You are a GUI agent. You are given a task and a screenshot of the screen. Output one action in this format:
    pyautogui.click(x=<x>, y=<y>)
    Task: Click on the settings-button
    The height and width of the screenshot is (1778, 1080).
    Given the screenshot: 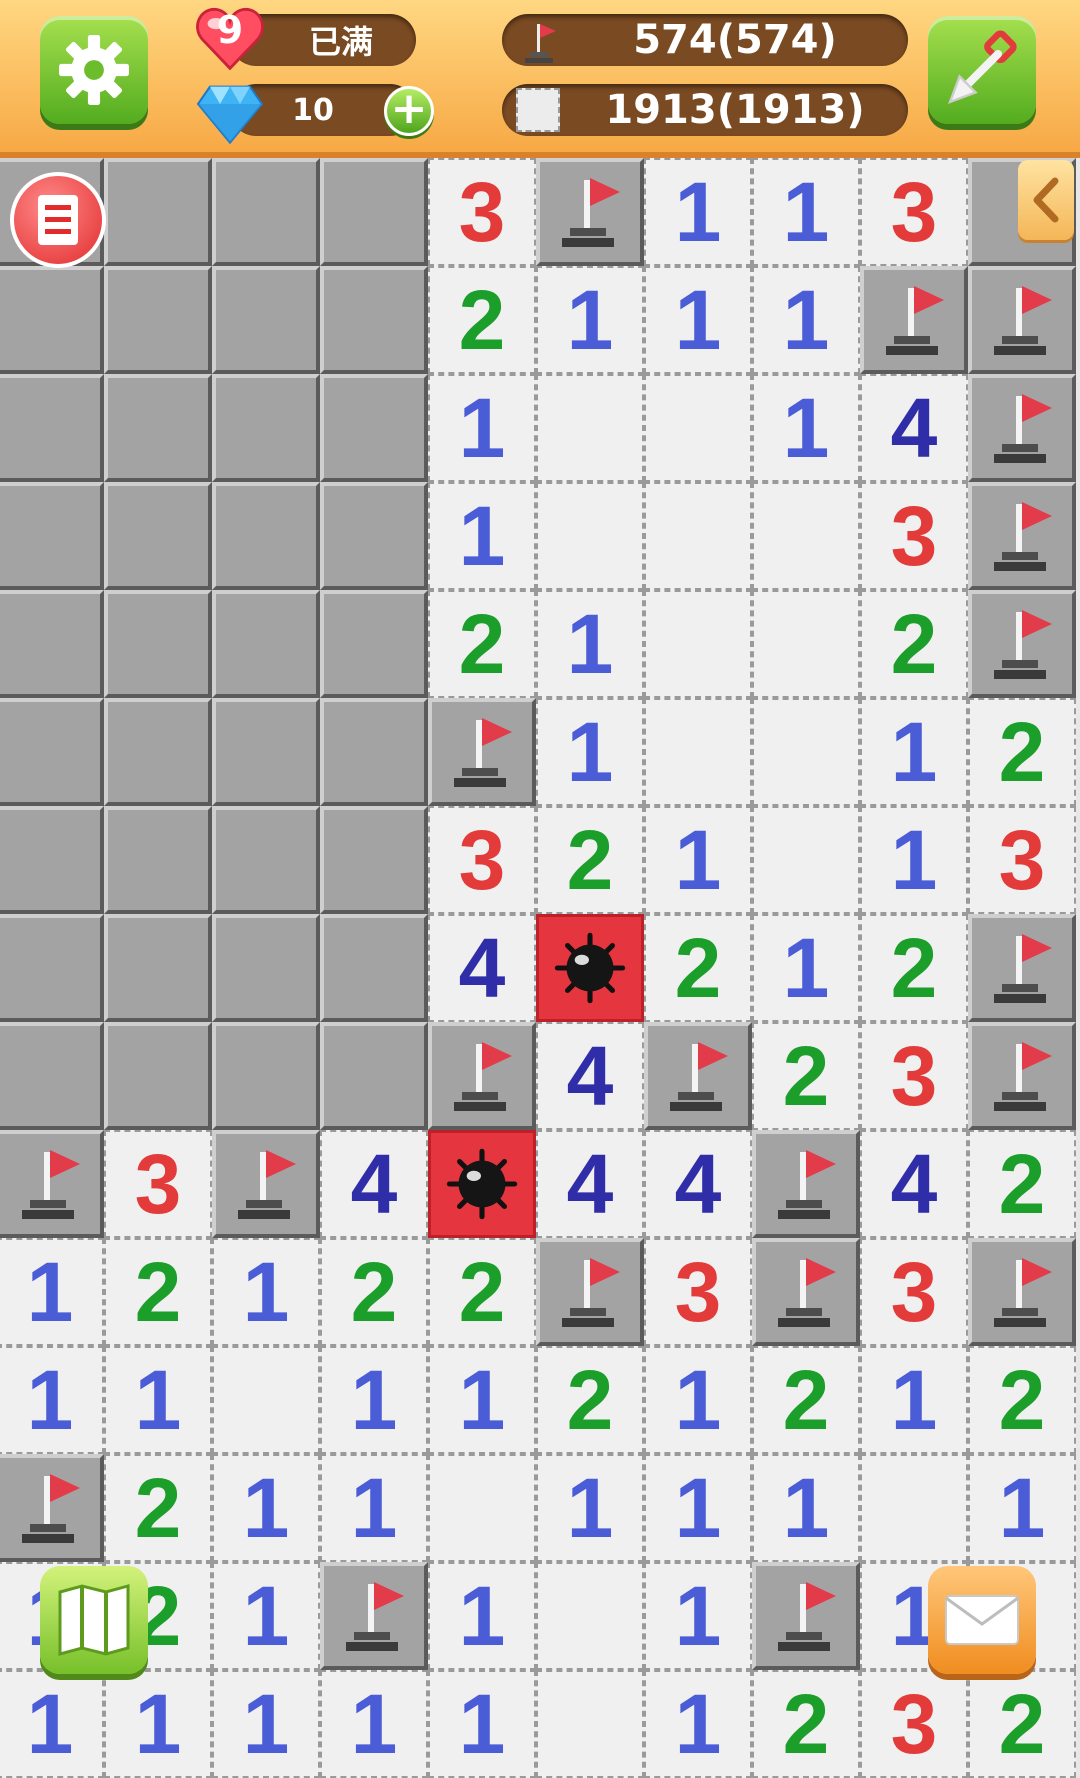 What is the action you would take?
    pyautogui.click(x=94, y=70)
    